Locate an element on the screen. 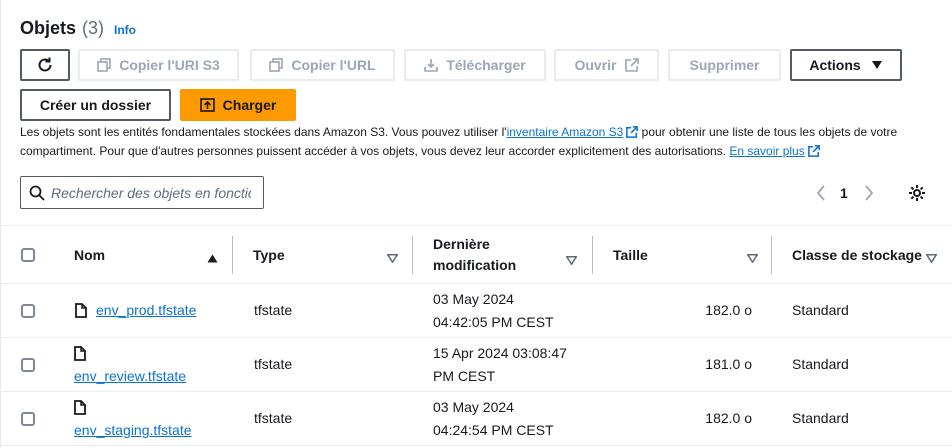  file-name-link: env_staging.tfstate is located at coordinates (133, 430).